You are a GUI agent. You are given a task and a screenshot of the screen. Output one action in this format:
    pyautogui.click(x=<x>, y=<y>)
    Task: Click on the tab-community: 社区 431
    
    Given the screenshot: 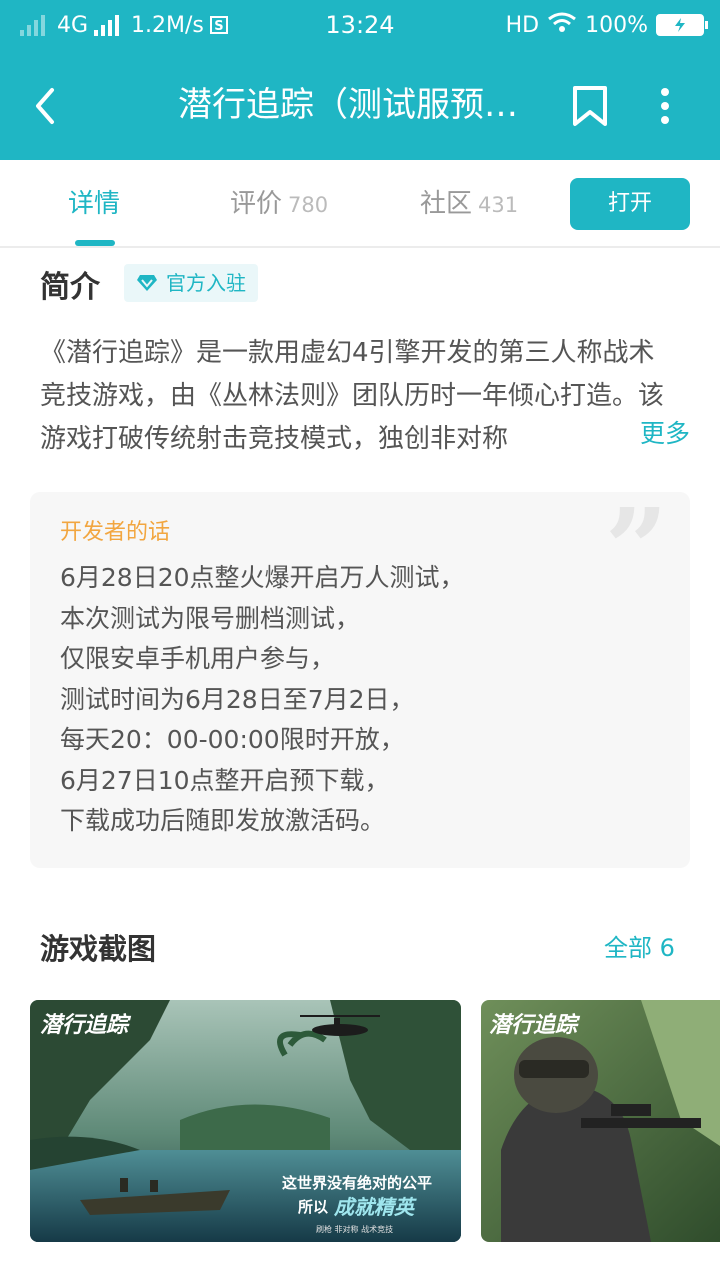 What is the action you would take?
    pyautogui.click(x=469, y=203)
    